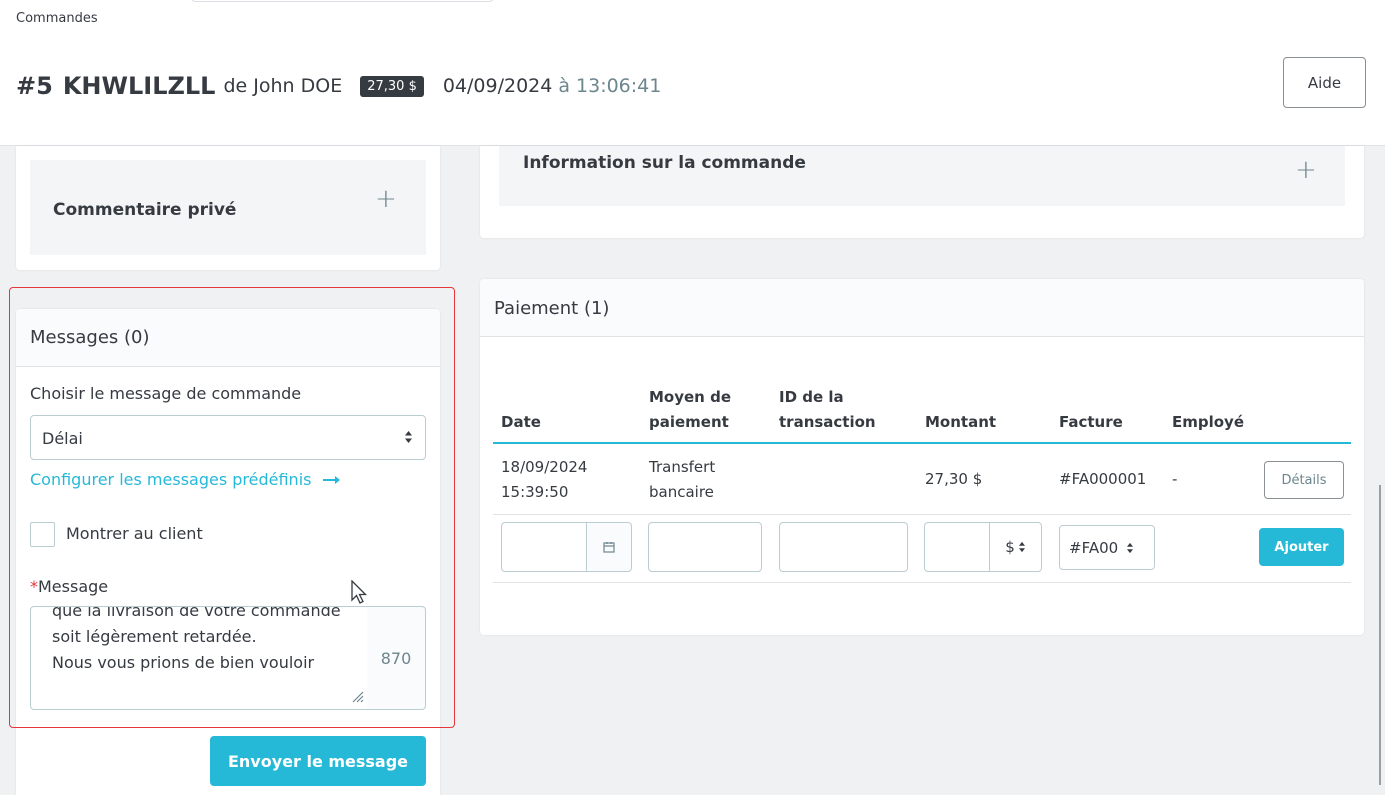  I want to click on column-header-invoice: Facture, so click(1091, 422).